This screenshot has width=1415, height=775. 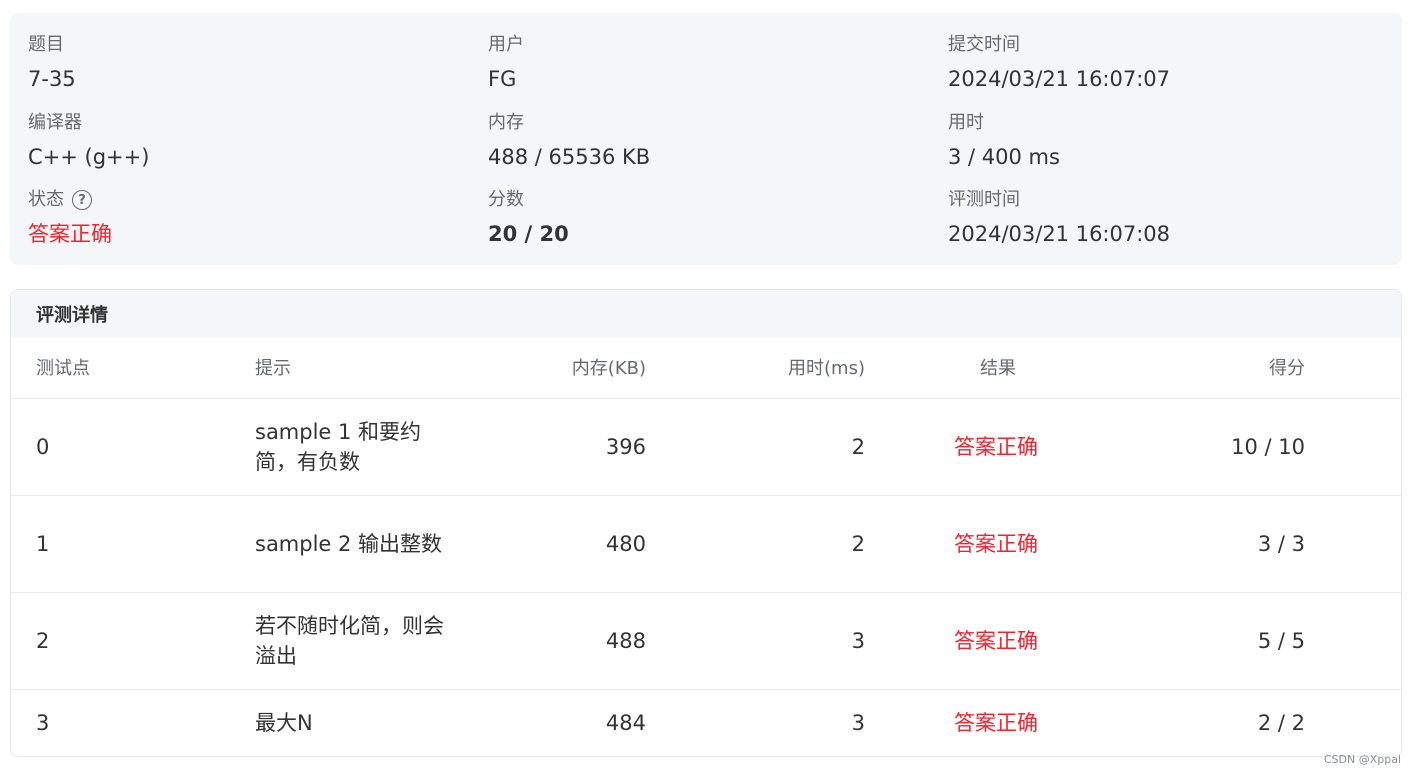 I want to click on problem-label: 题目, so click(x=46, y=44).